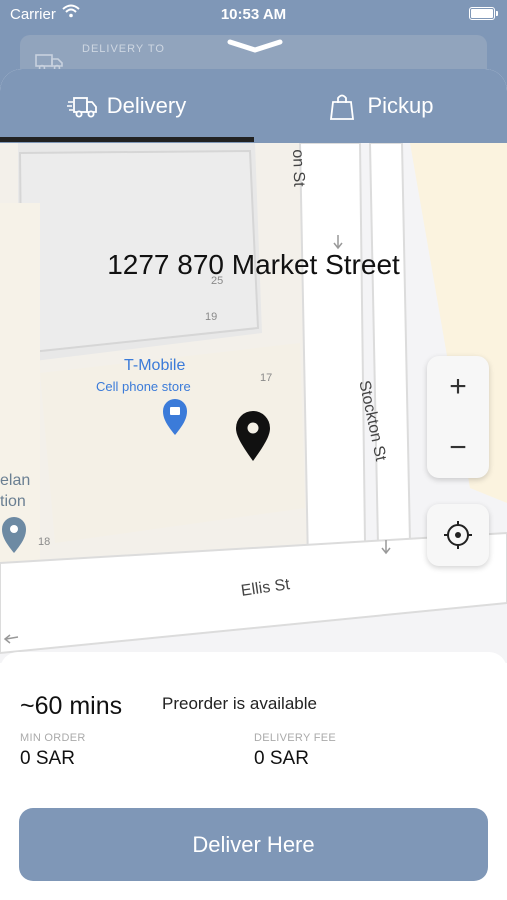 The image size is (507, 900). I want to click on poi-partial-label: tion, so click(13, 501).